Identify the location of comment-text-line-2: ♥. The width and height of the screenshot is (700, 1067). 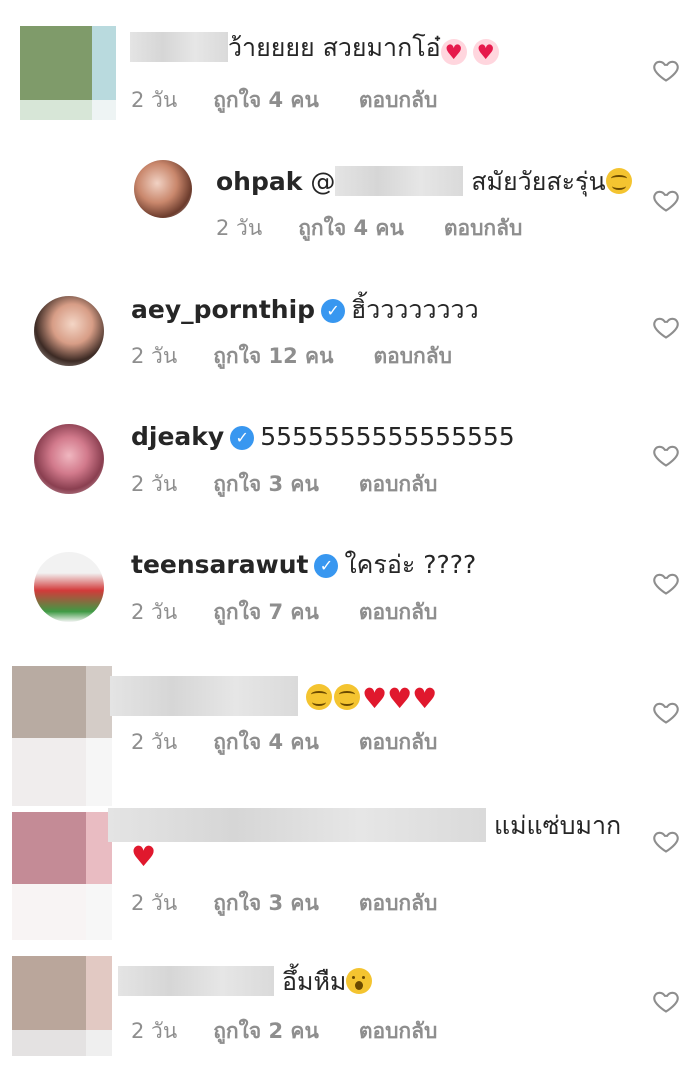
(143, 856).